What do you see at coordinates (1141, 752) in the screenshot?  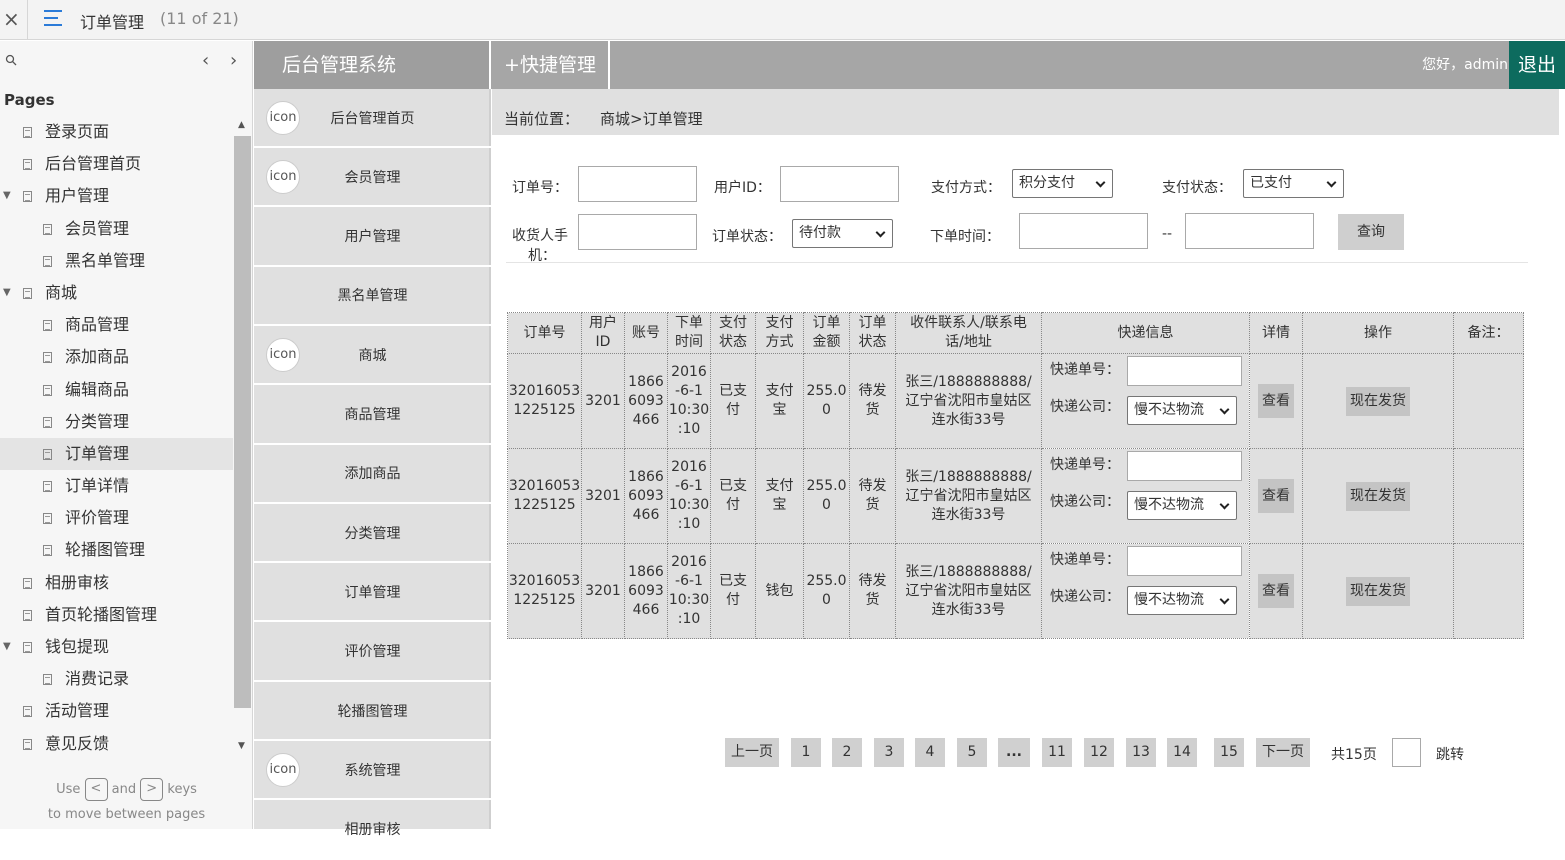 I see `page-number-button: 13` at bounding box center [1141, 752].